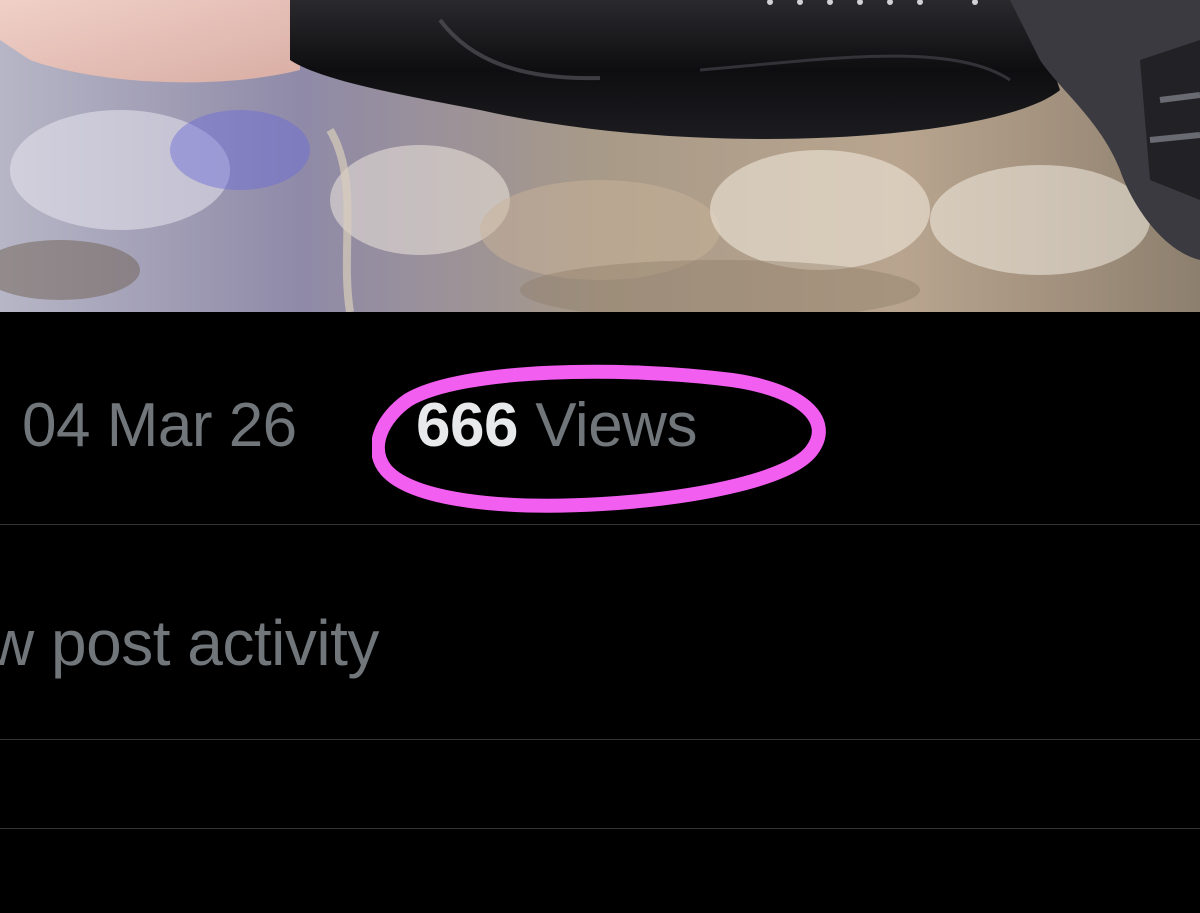  I want to click on views-counter: 666 Views, so click(556, 426).